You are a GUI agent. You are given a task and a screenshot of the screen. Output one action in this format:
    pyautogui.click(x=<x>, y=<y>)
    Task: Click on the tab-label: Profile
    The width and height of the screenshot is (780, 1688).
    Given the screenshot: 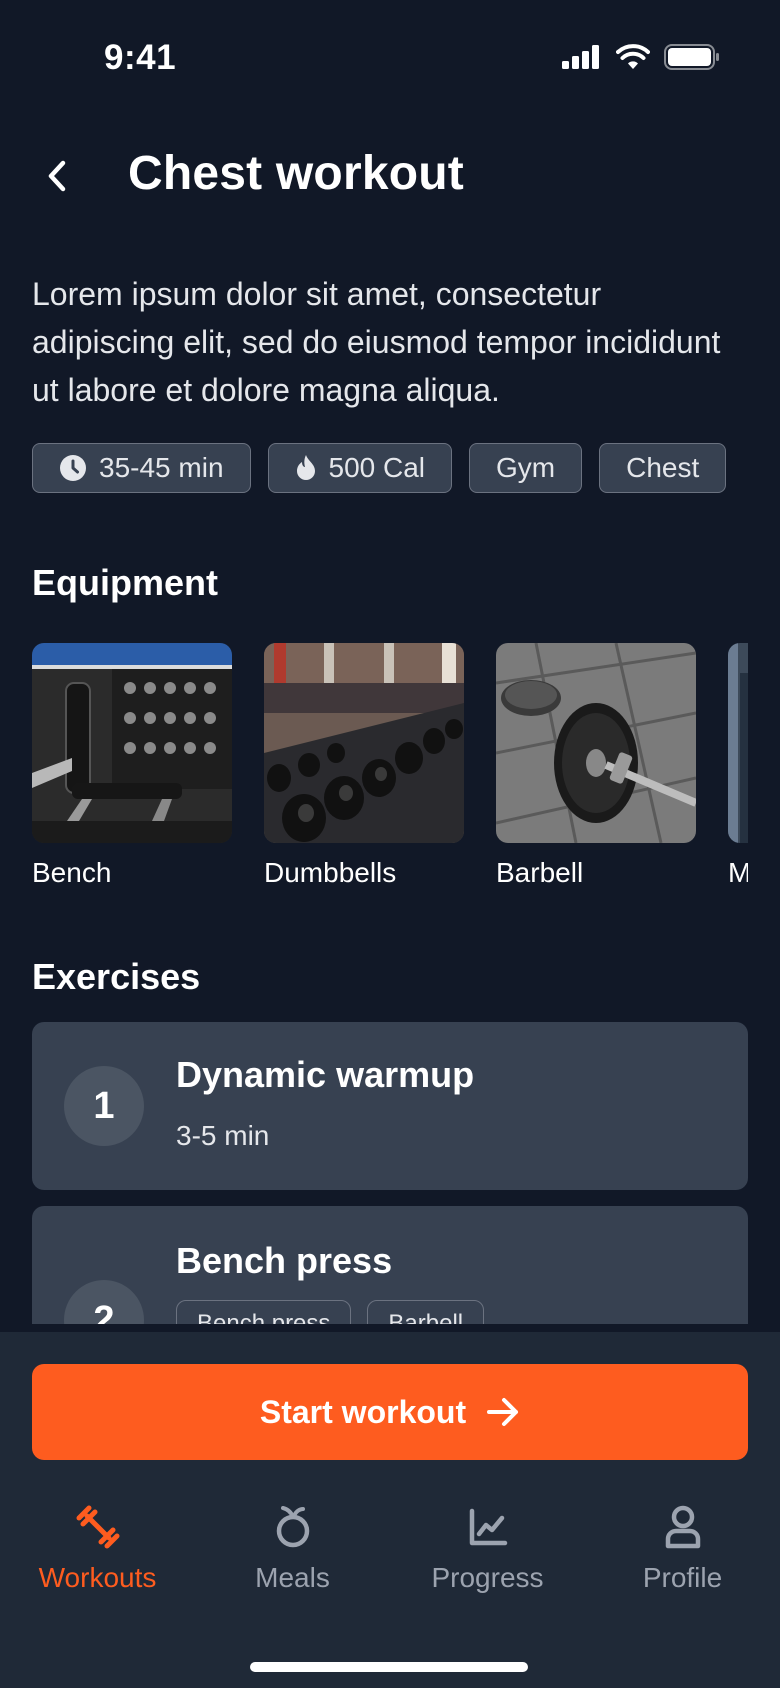 What is the action you would take?
    pyautogui.click(x=682, y=1577)
    